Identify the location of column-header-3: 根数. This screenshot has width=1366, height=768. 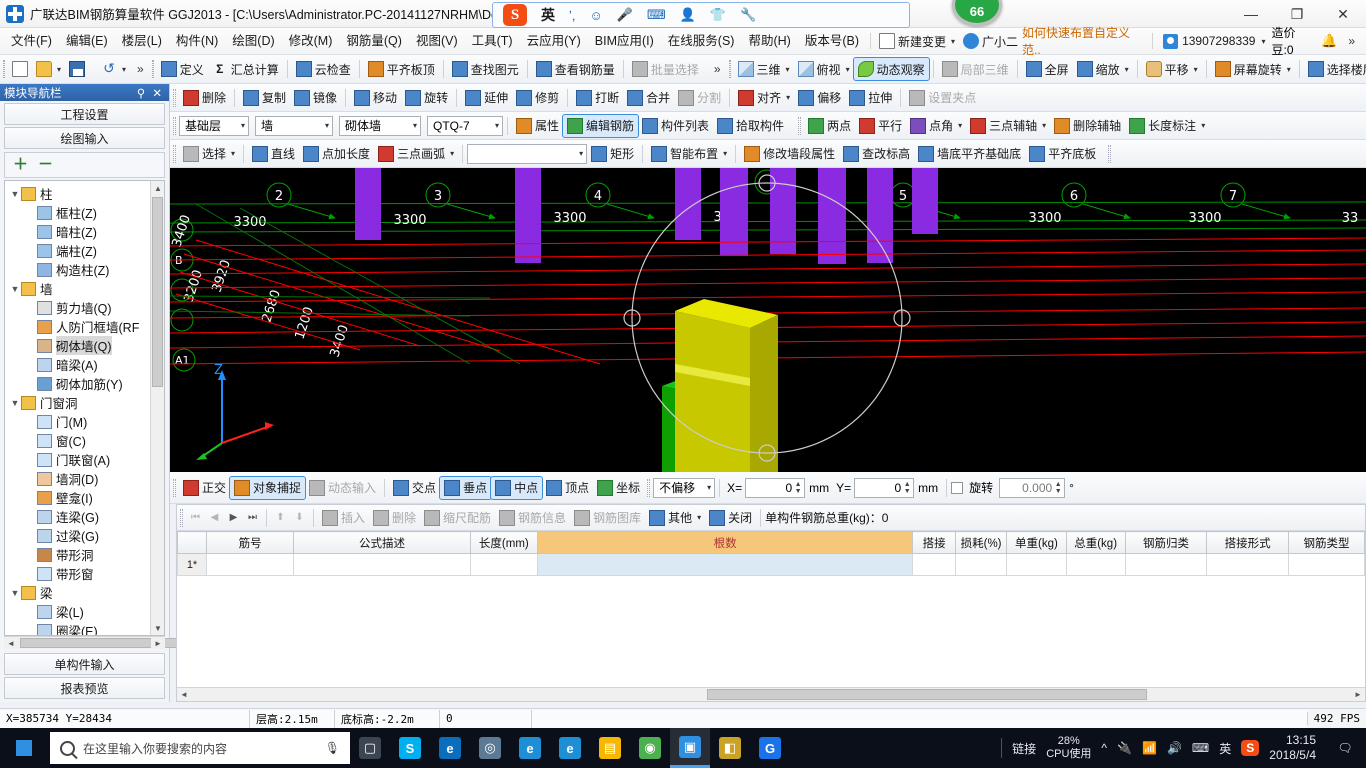
(725, 542).